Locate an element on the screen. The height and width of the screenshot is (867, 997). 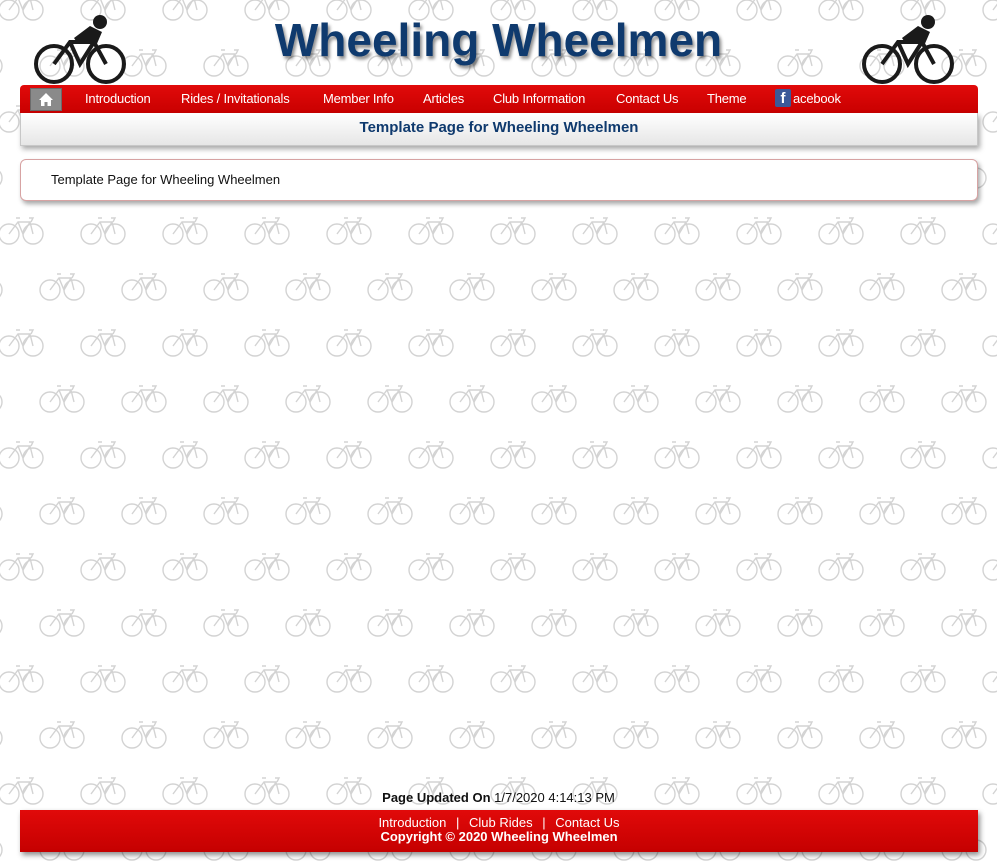
page-title: Template Page for Wheeling Wheelmen is located at coordinates (499, 129).